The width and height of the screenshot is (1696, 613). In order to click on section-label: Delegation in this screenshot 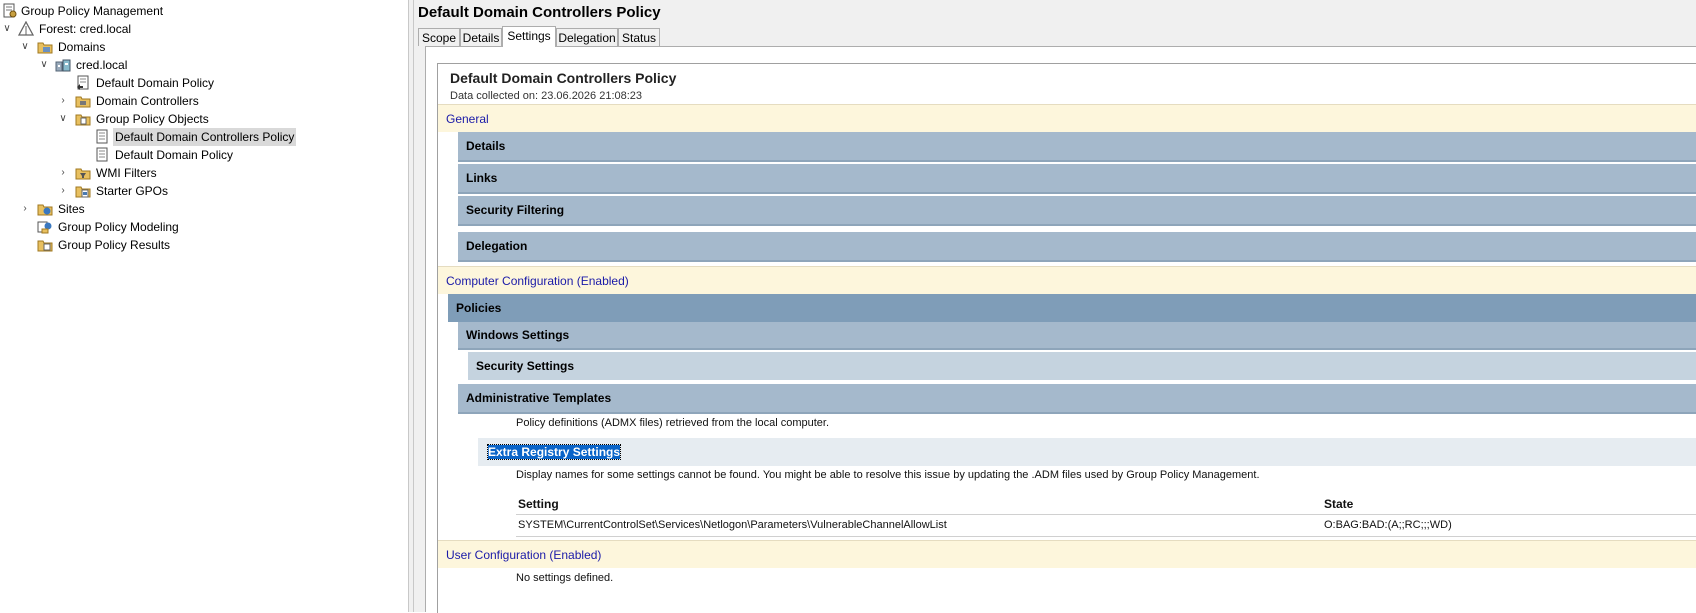, I will do `click(497, 246)`.